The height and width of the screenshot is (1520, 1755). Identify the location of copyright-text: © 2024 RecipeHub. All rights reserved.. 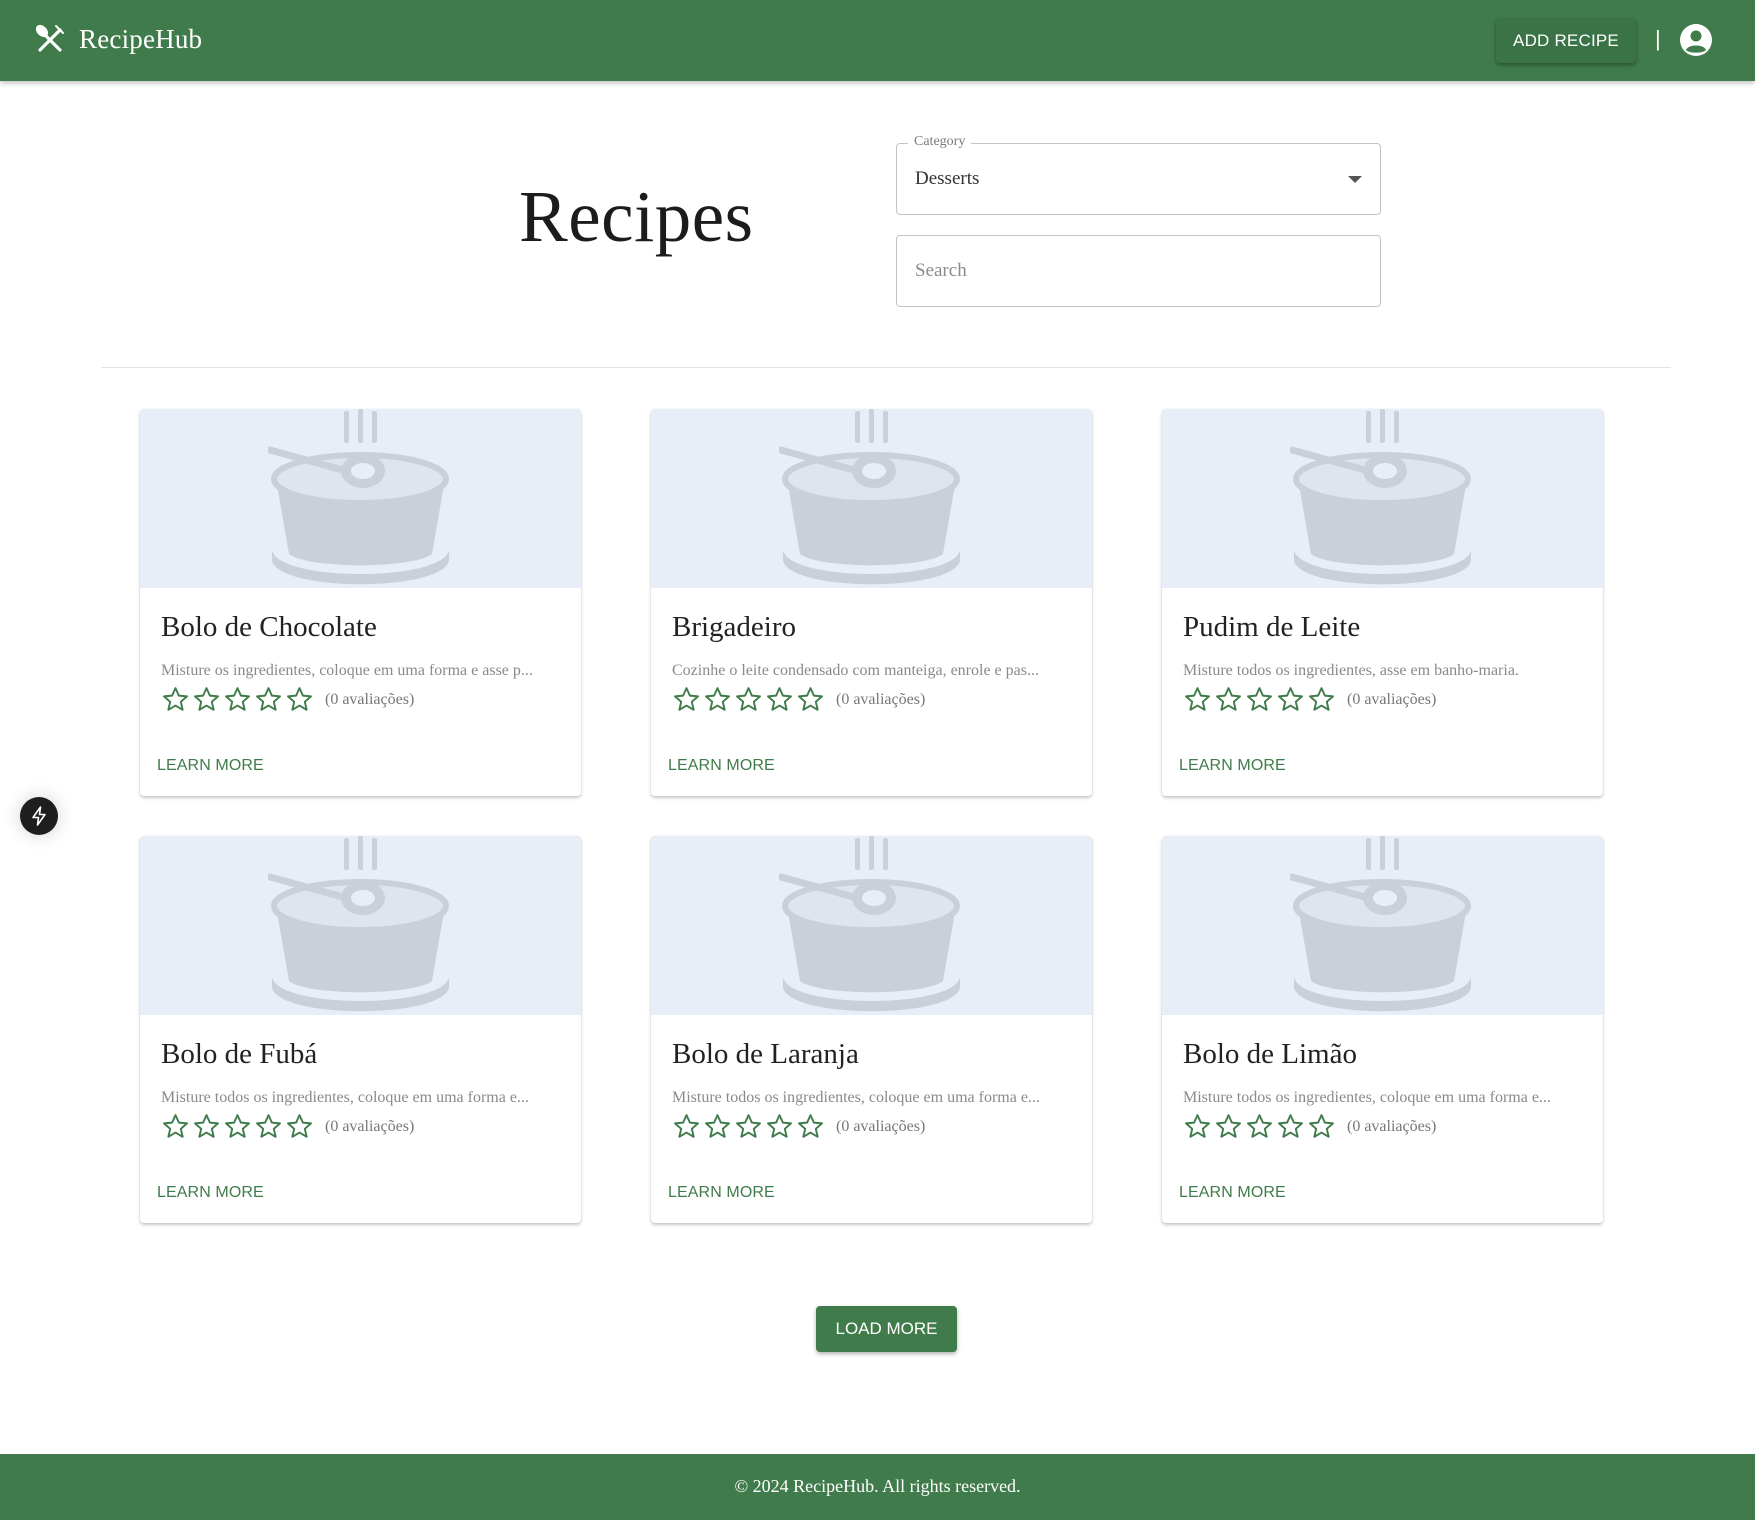
(877, 1486).